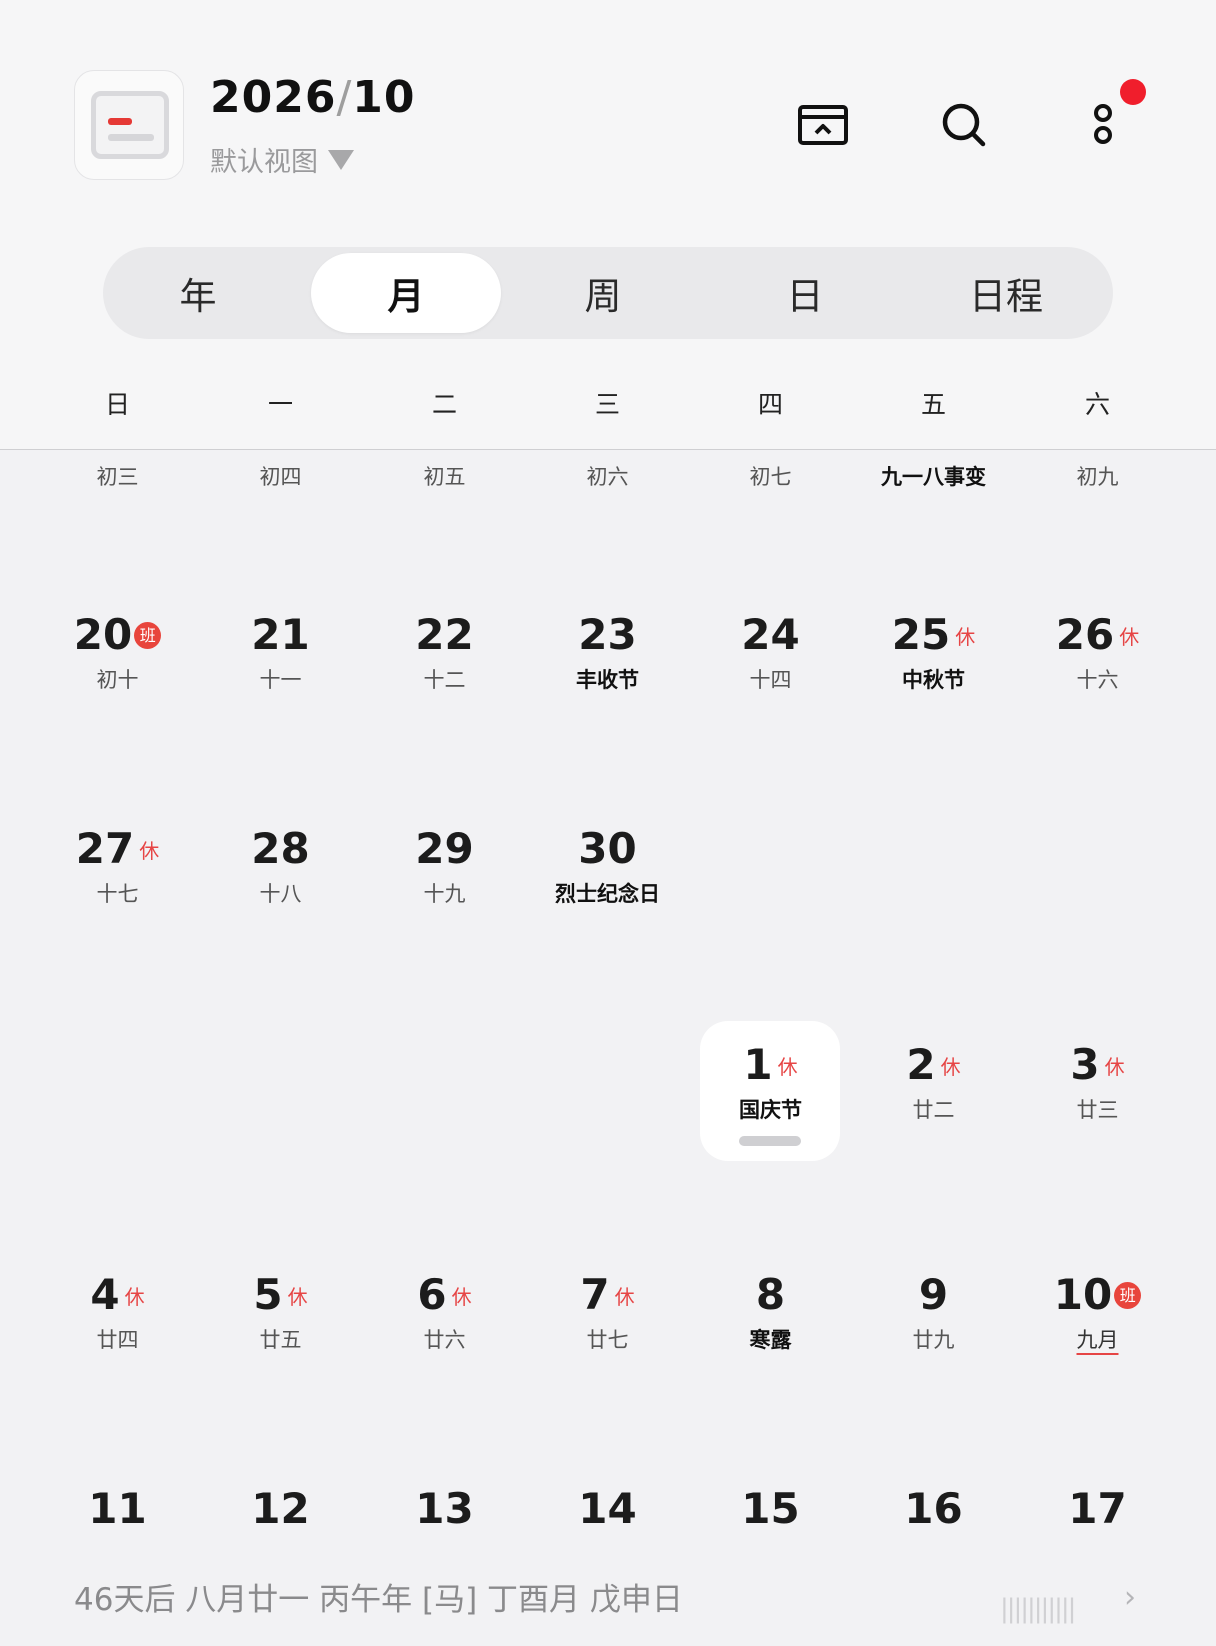 This screenshot has height=1646, width=1216. I want to click on day-cell: 24 十四, so click(770, 652).